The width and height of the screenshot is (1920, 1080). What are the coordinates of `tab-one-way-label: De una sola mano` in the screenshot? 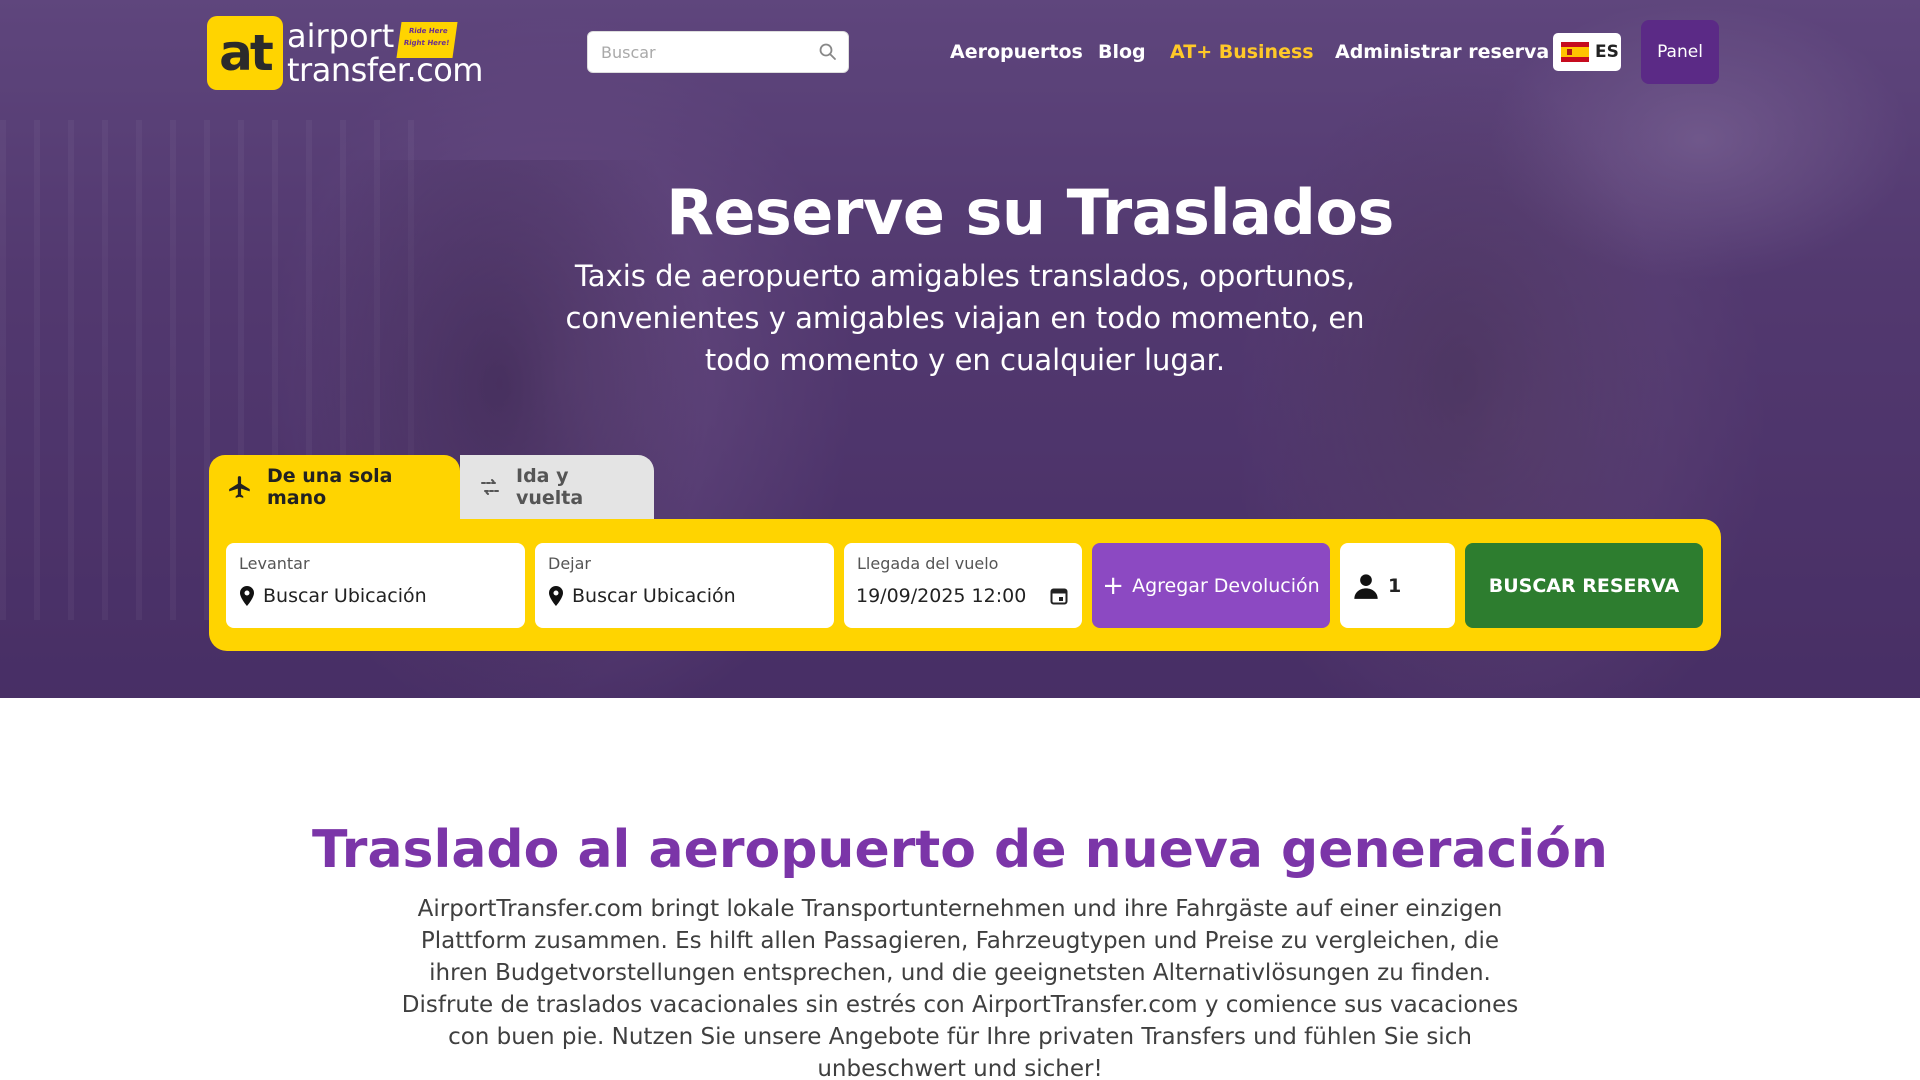 It's located at (330, 487).